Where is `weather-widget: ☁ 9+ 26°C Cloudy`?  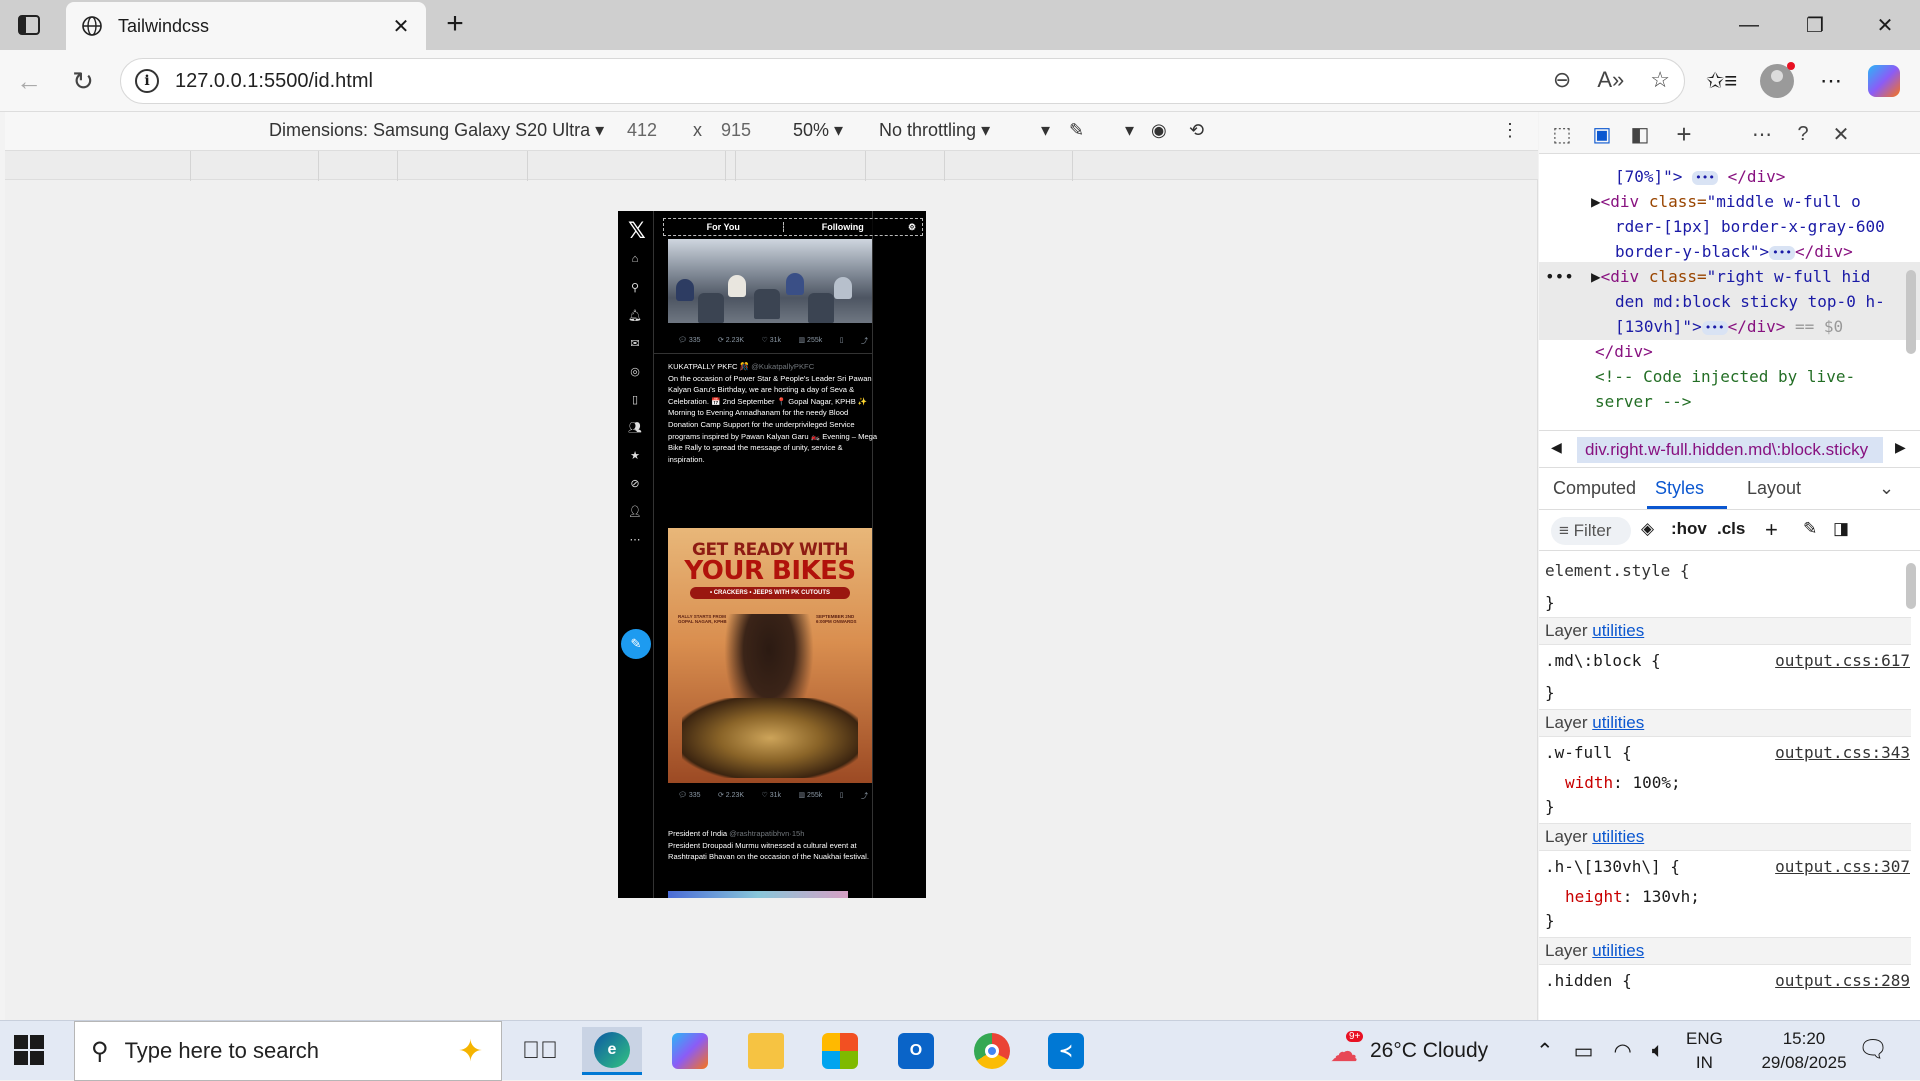
weather-widget: ☁ 9+ 26°C Cloudy is located at coordinates (1409, 1051).